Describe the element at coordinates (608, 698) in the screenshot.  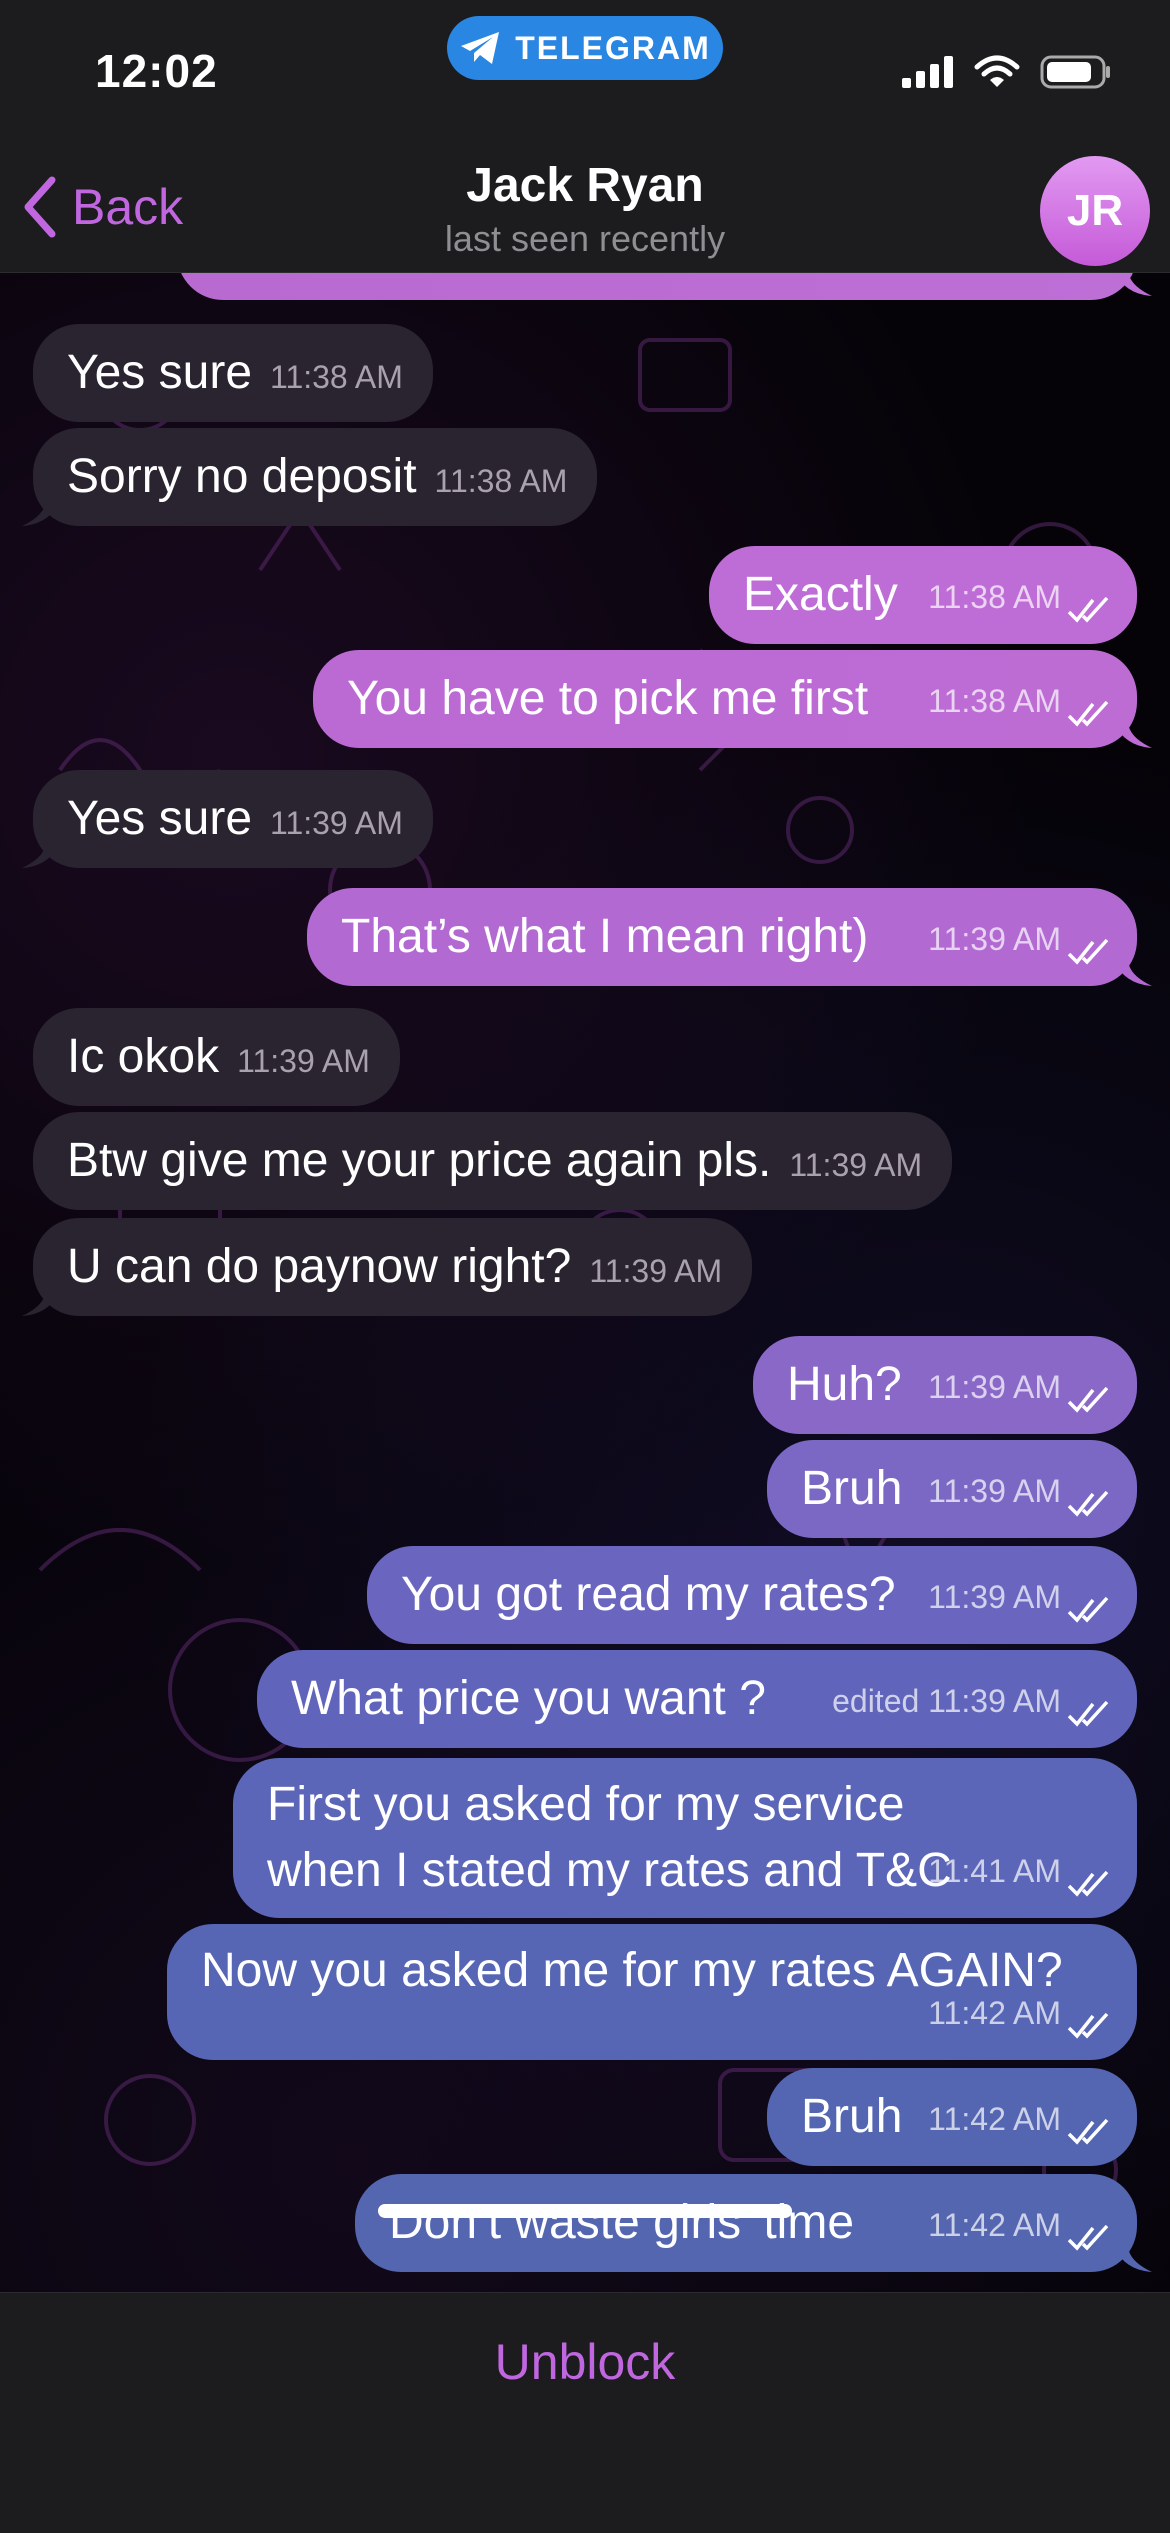
I see `message-text: You have to pick me first` at that location.